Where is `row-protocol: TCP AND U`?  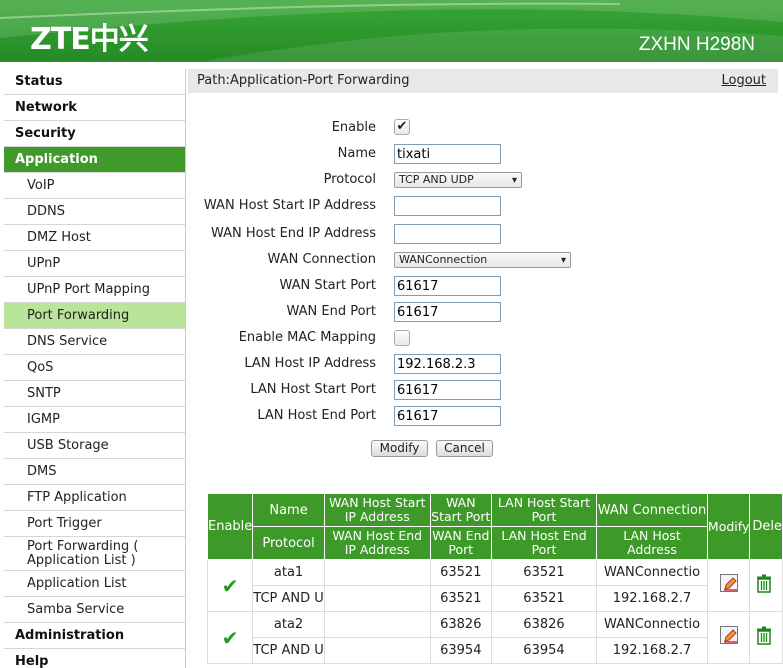 row-protocol: TCP AND U is located at coordinates (288, 650).